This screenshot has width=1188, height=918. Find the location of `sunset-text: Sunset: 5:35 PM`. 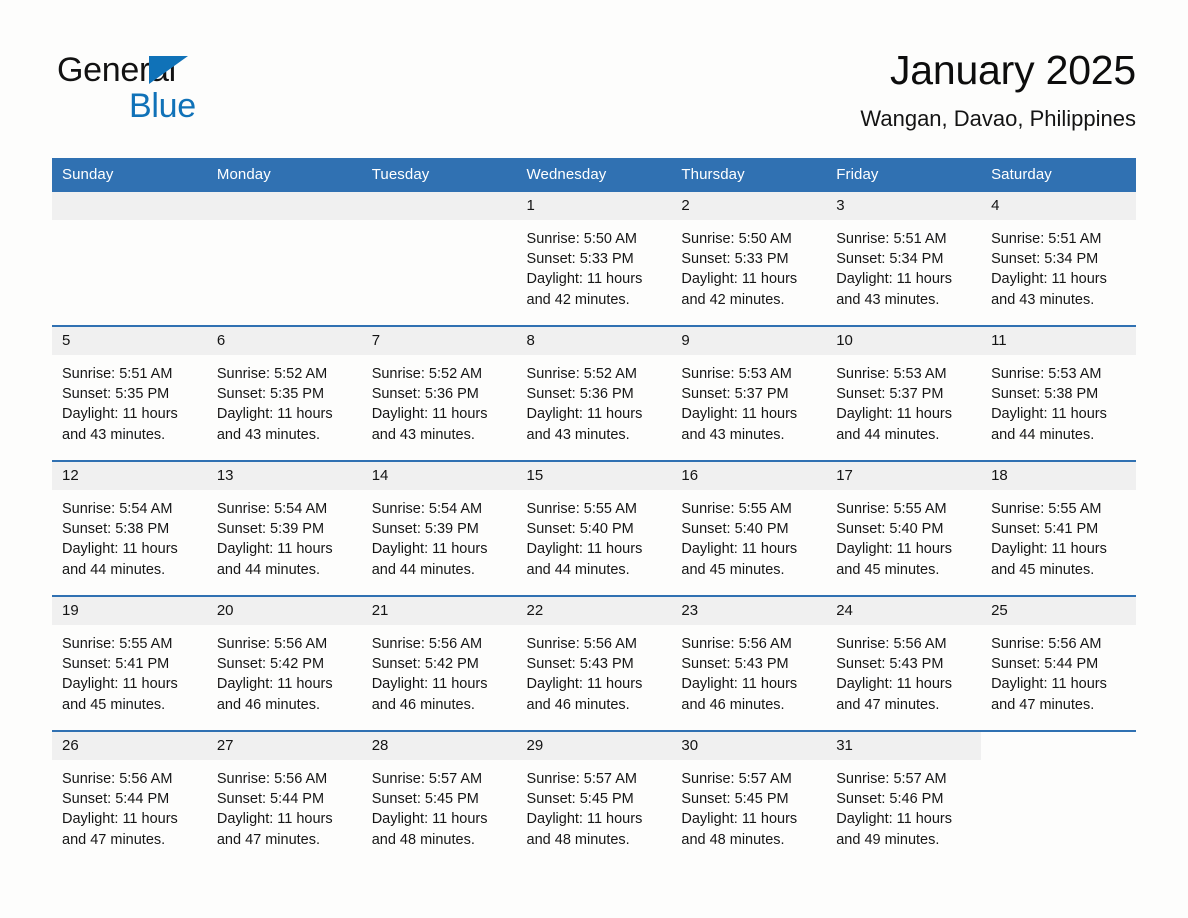

sunset-text: Sunset: 5:35 PM is located at coordinates (116, 394).